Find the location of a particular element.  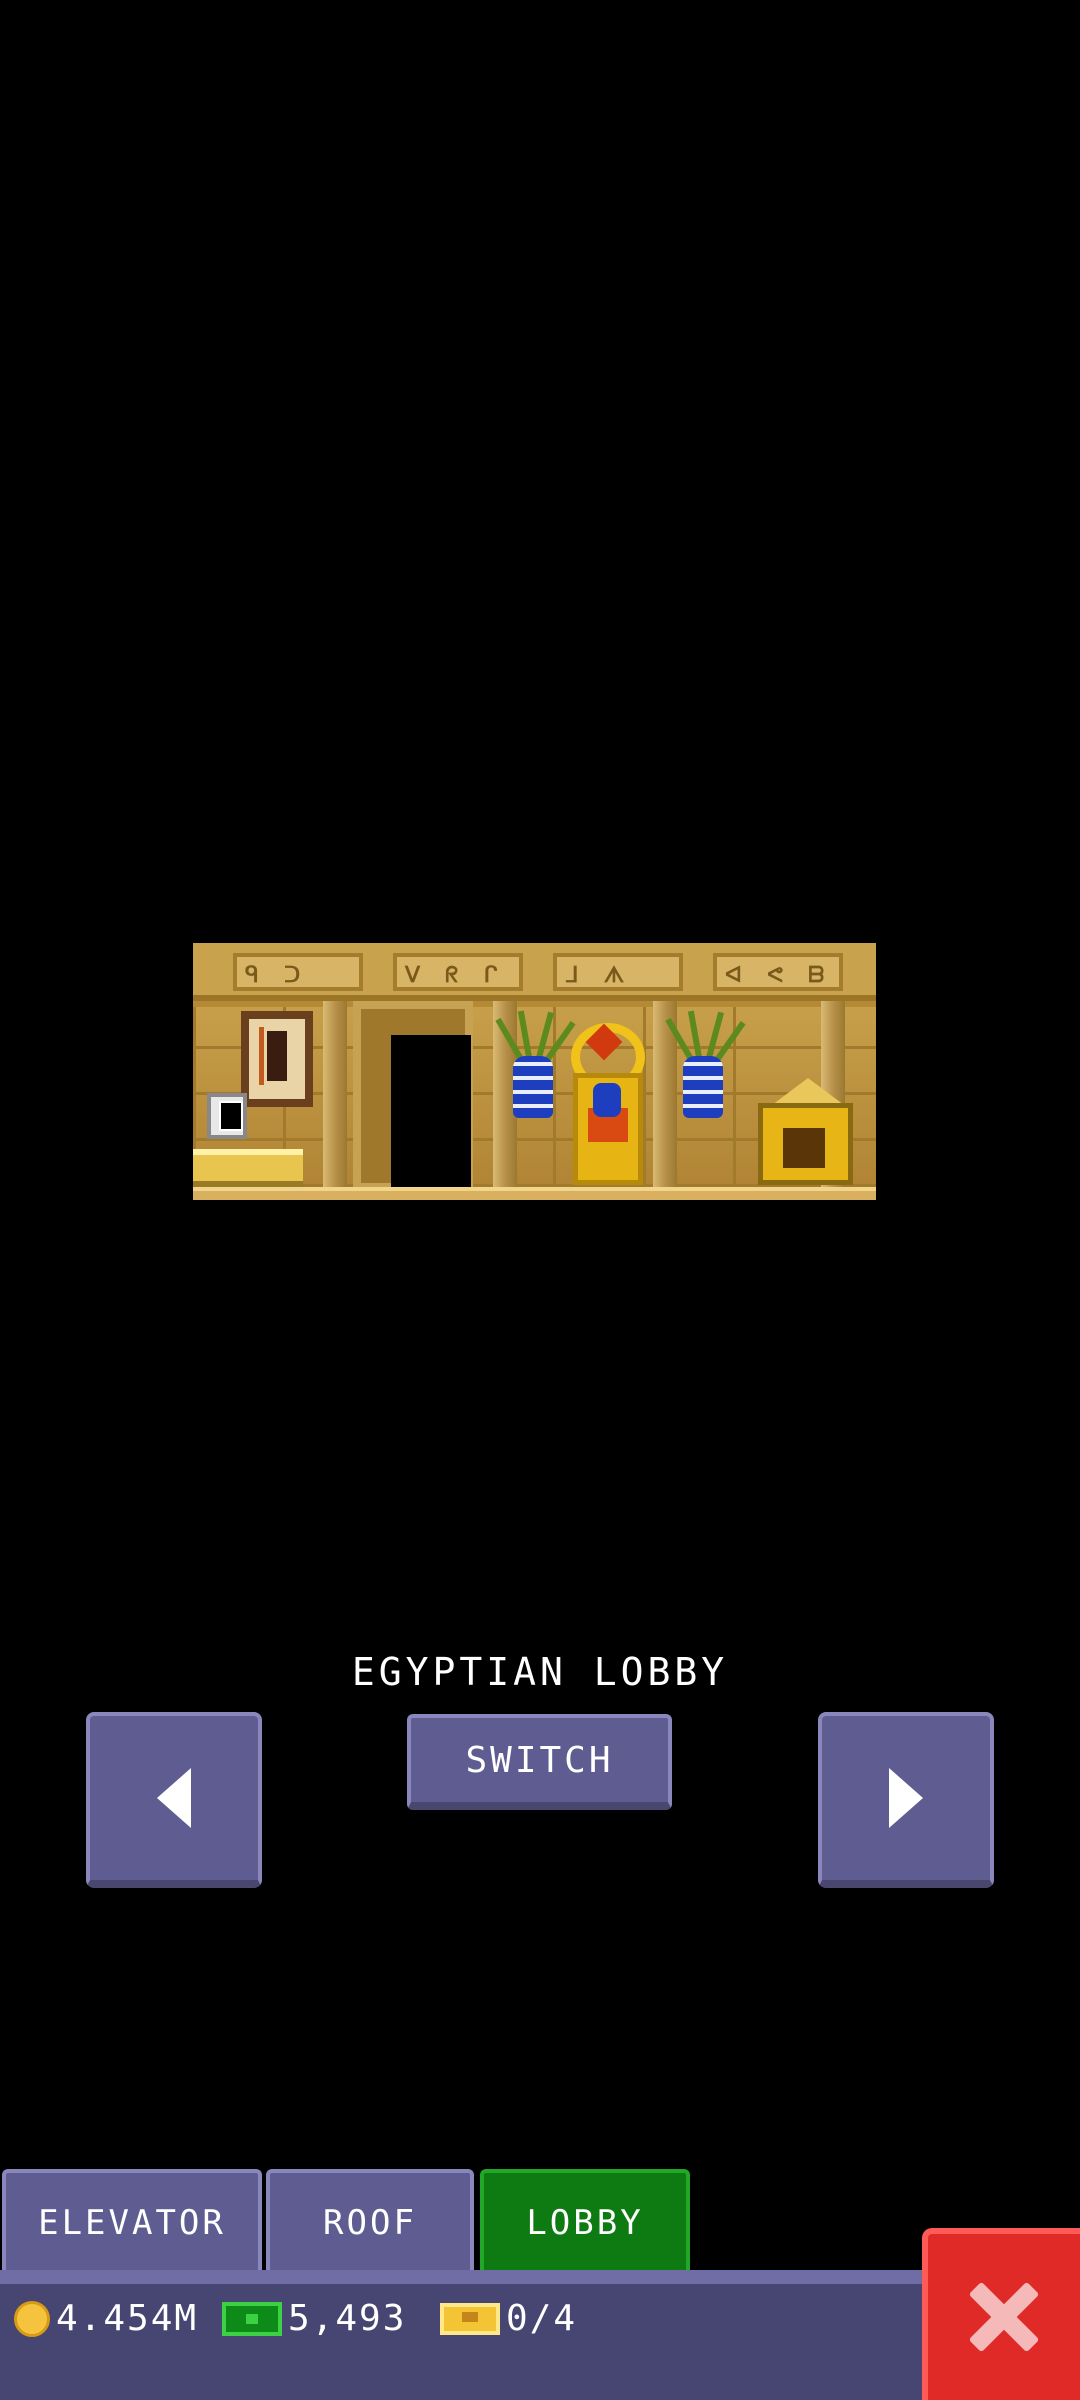

arrow-left-icon is located at coordinates (174, 1798).